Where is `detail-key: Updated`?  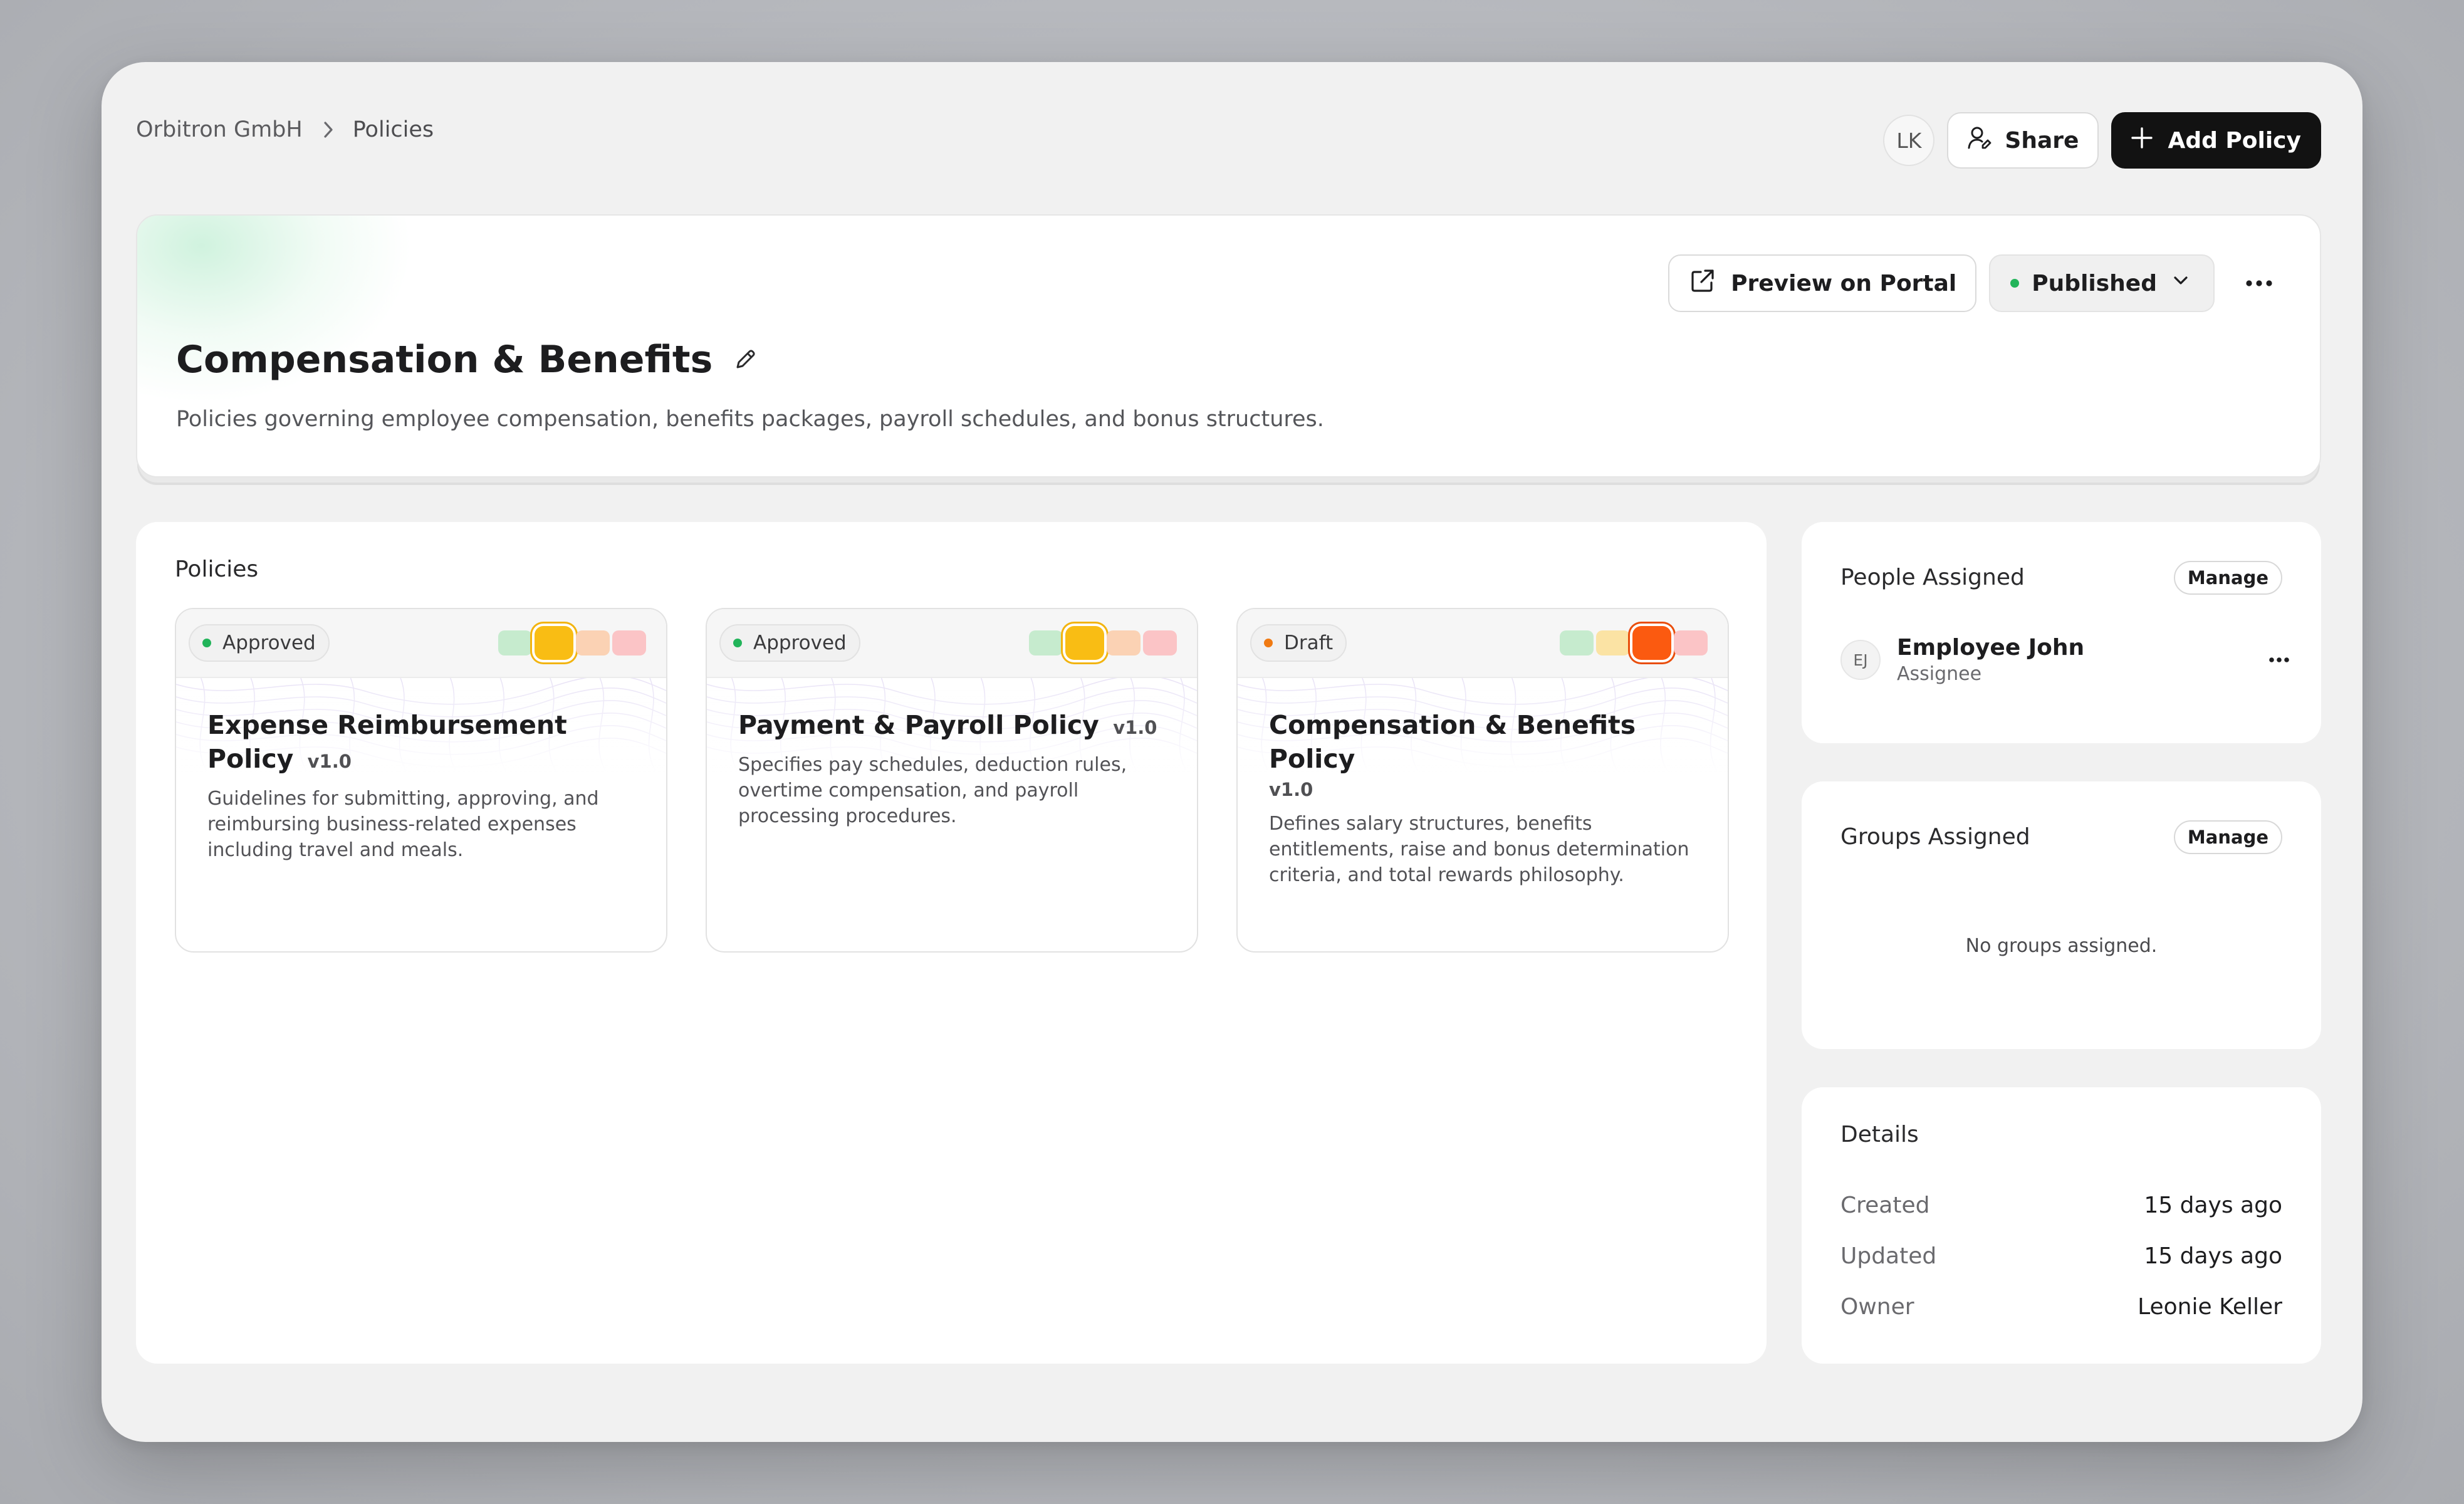
detail-key: Updated is located at coordinates (1888, 1256).